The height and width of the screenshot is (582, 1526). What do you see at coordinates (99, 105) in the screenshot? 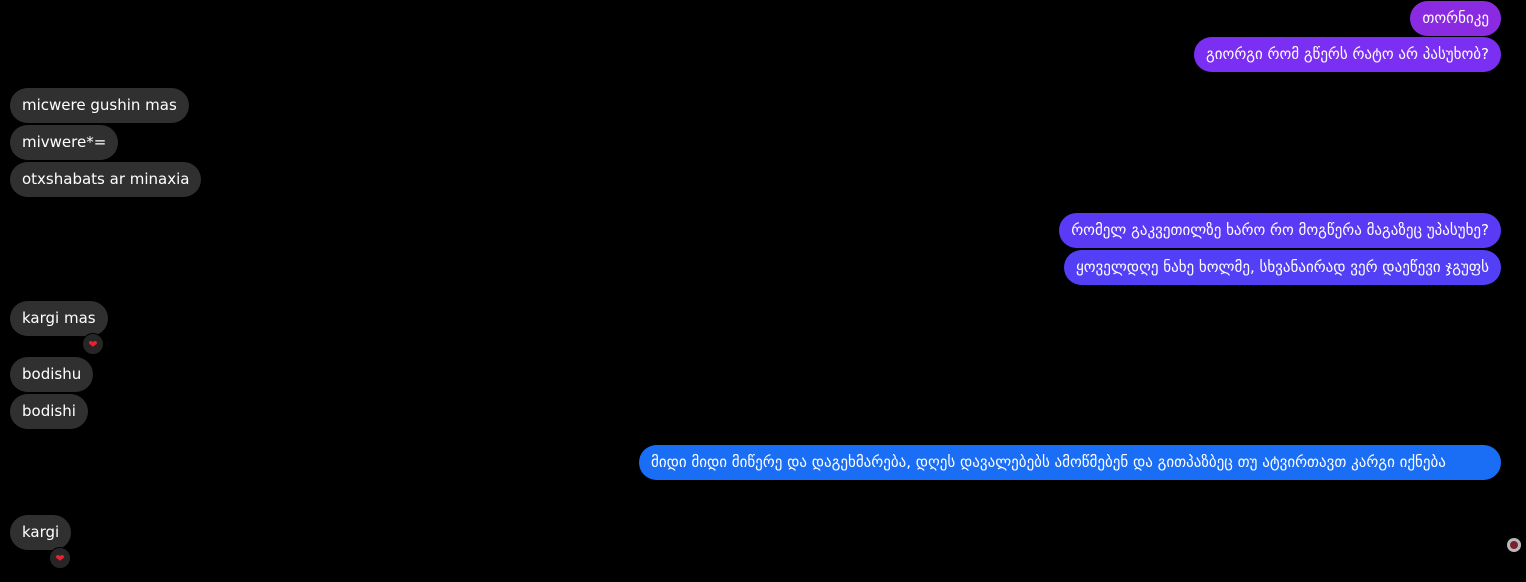
I see `message-incoming: micwere gushin mas` at bounding box center [99, 105].